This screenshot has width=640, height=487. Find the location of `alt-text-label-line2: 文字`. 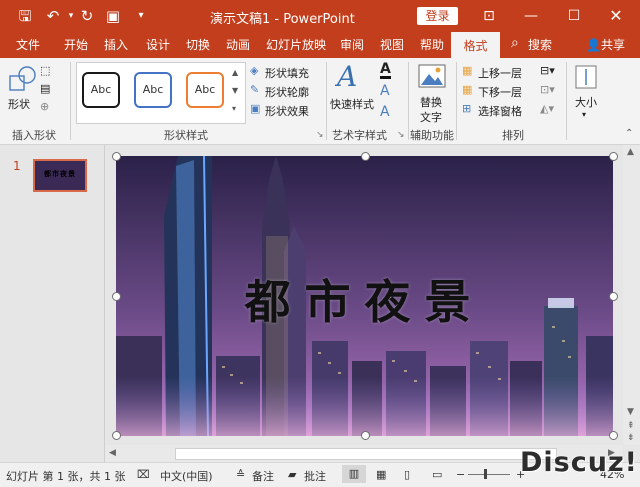

alt-text-label-line2: 文字 is located at coordinates (431, 117).